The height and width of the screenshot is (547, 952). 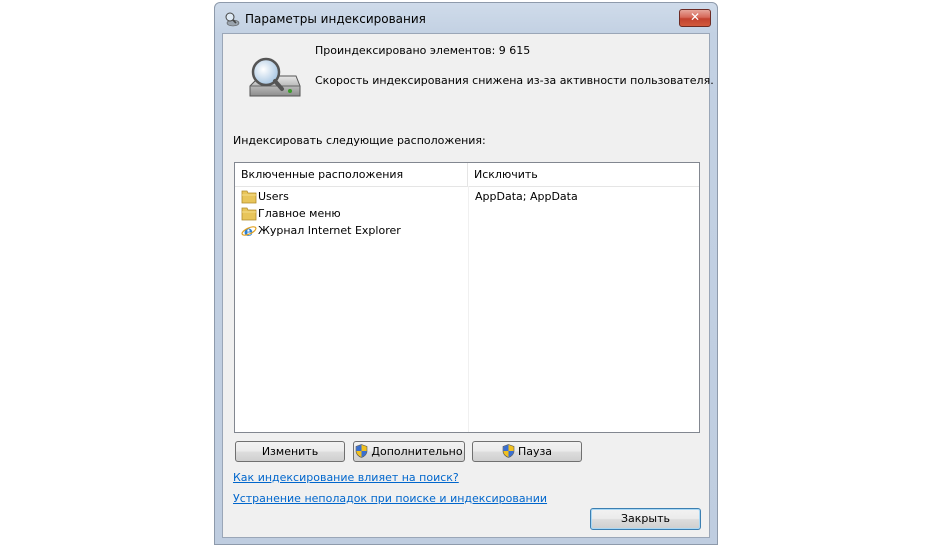 I want to click on location-name: Главное меню, so click(x=299, y=213).